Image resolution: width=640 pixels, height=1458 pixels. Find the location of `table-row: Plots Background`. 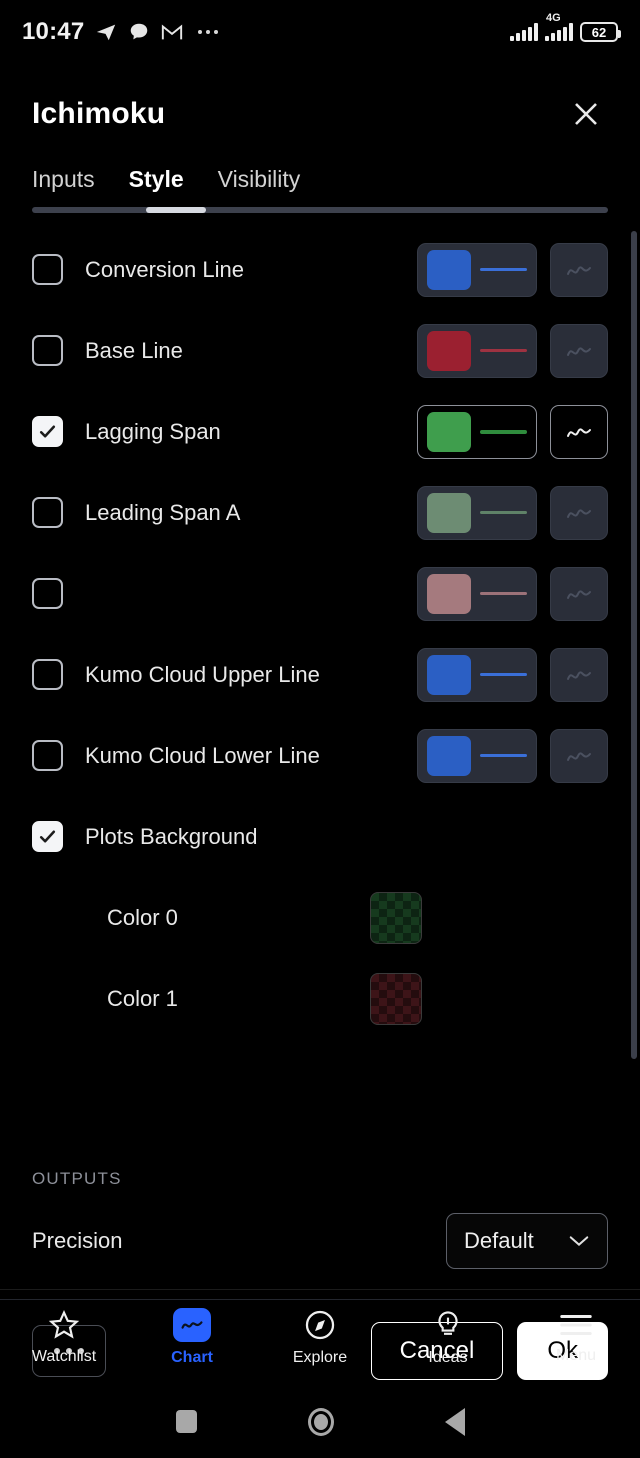

table-row: Plots Background is located at coordinates (320, 836).